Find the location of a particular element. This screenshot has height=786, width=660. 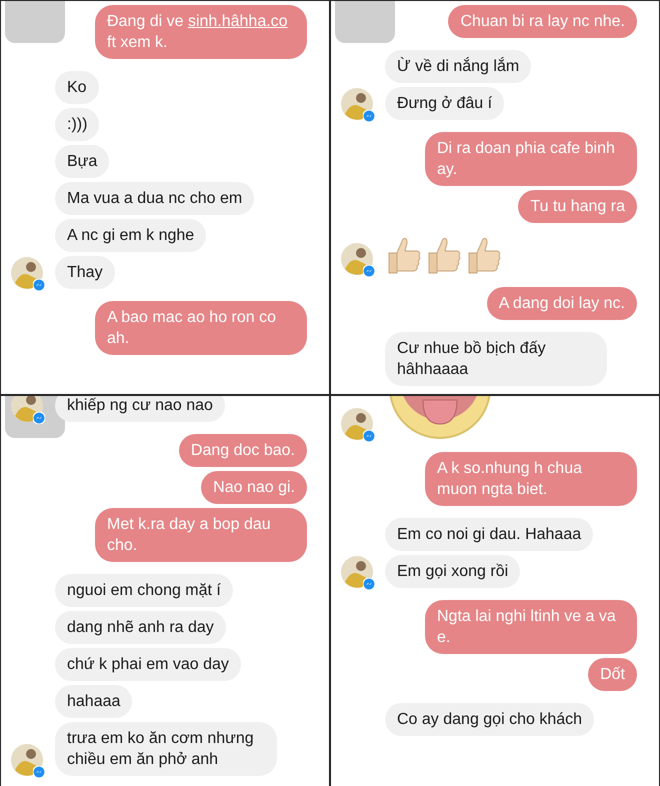

message-bubble: Em co noi gi dau. Hahaaa is located at coordinates (489, 534).